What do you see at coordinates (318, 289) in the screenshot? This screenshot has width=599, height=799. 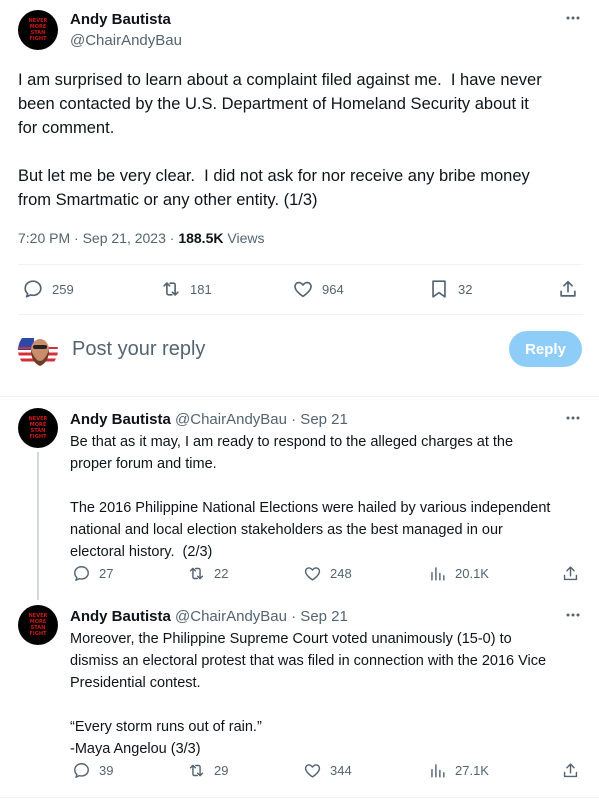 I see `like-button: 964` at bounding box center [318, 289].